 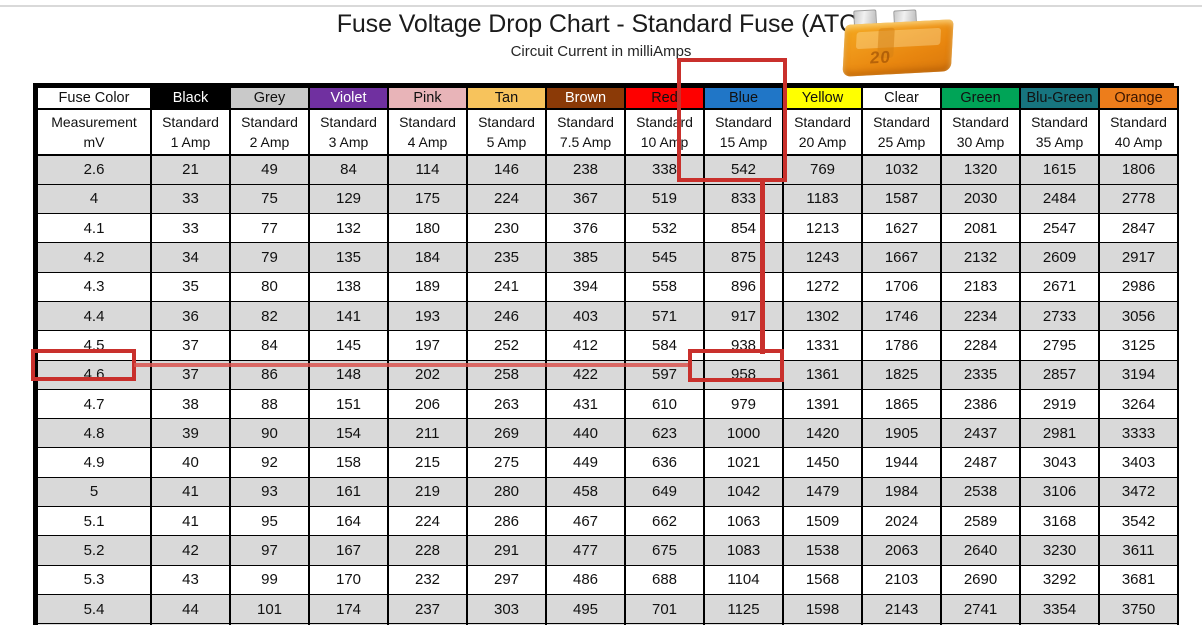 I want to click on current-value-cell: 2795, so click(x=1059, y=345).